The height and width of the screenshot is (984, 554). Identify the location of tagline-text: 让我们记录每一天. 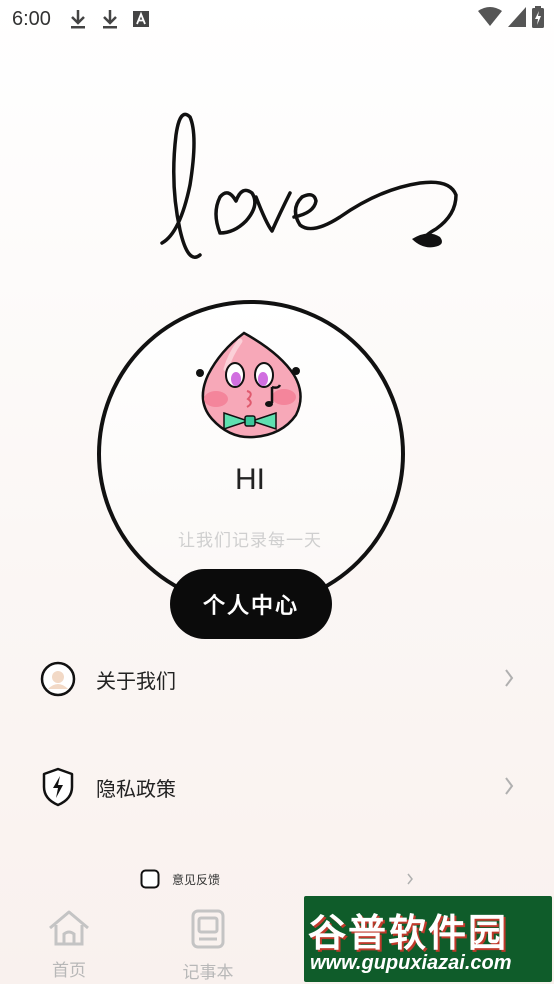
(250, 541).